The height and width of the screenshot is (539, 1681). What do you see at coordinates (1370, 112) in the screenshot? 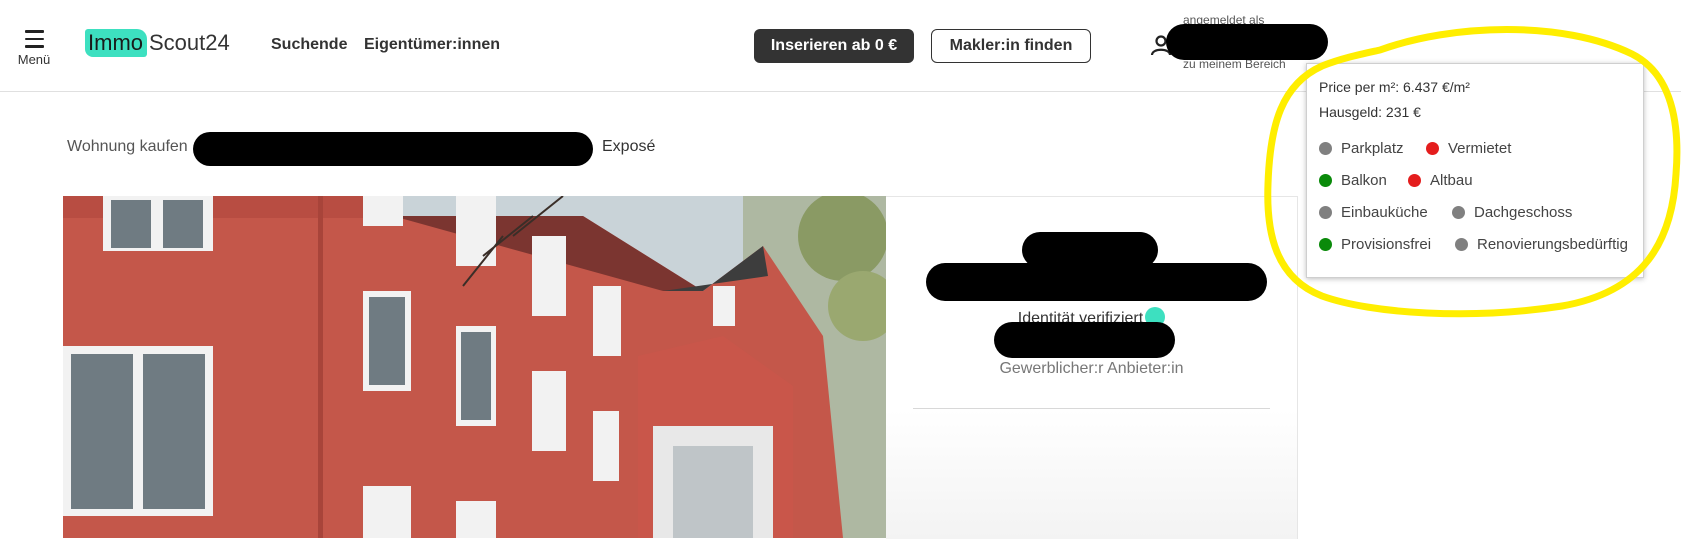
I see `hausgeld: Hausgeld: 231 €` at bounding box center [1370, 112].